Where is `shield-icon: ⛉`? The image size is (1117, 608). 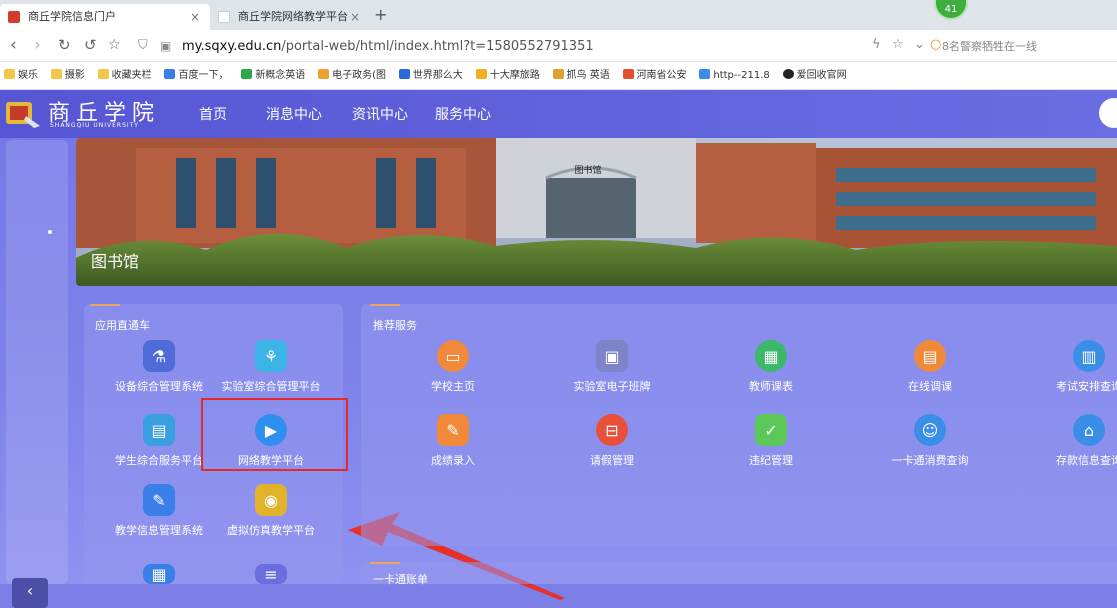 shield-icon: ⛉ is located at coordinates (143, 45).